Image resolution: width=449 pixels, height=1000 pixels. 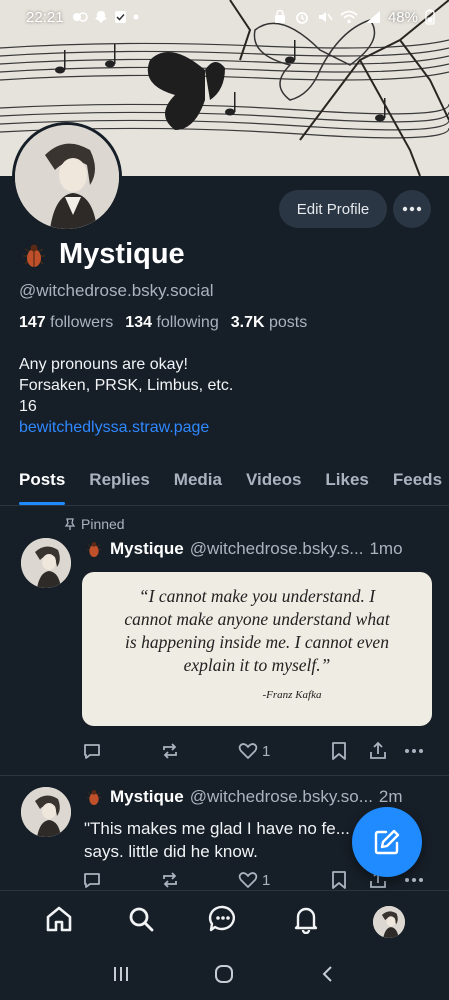 I want to click on share-button, so click(x=378, y=751).